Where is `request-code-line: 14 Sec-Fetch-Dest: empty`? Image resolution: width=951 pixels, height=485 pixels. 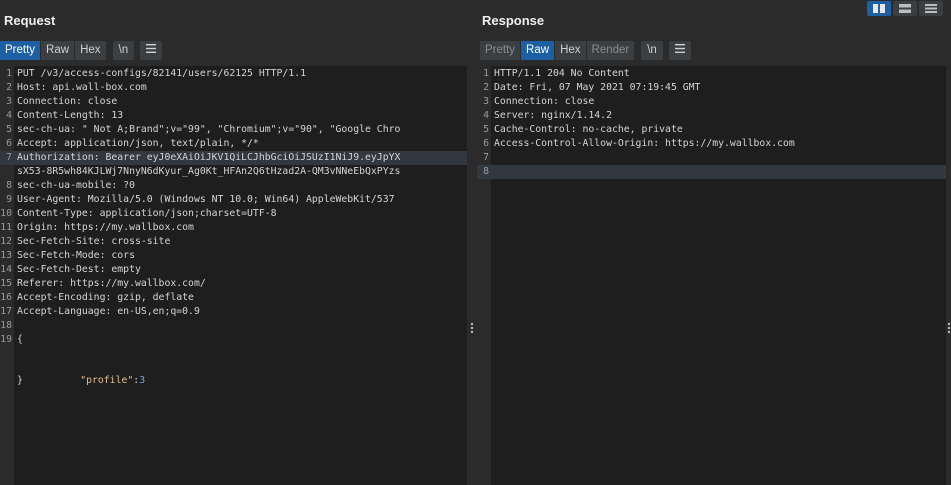
request-code-line: 14 Sec-Fetch-Dest: empty is located at coordinates (233, 270).